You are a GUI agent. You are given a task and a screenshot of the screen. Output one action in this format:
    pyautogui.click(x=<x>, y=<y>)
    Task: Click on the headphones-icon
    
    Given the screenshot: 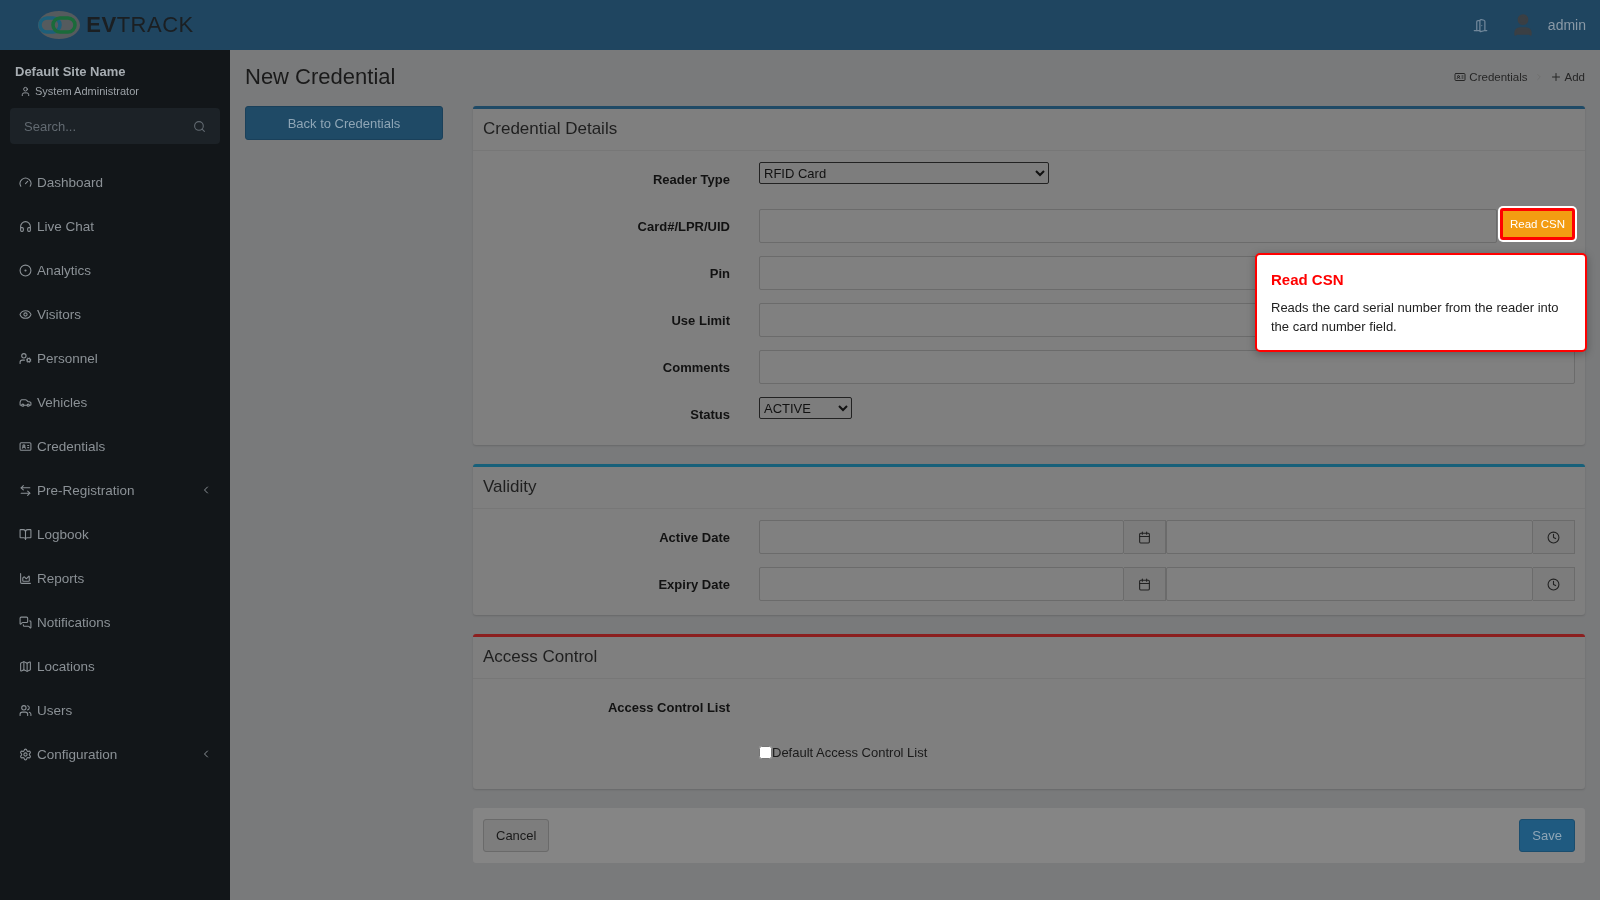 What is the action you would take?
    pyautogui.click(x=25, y=226)
    